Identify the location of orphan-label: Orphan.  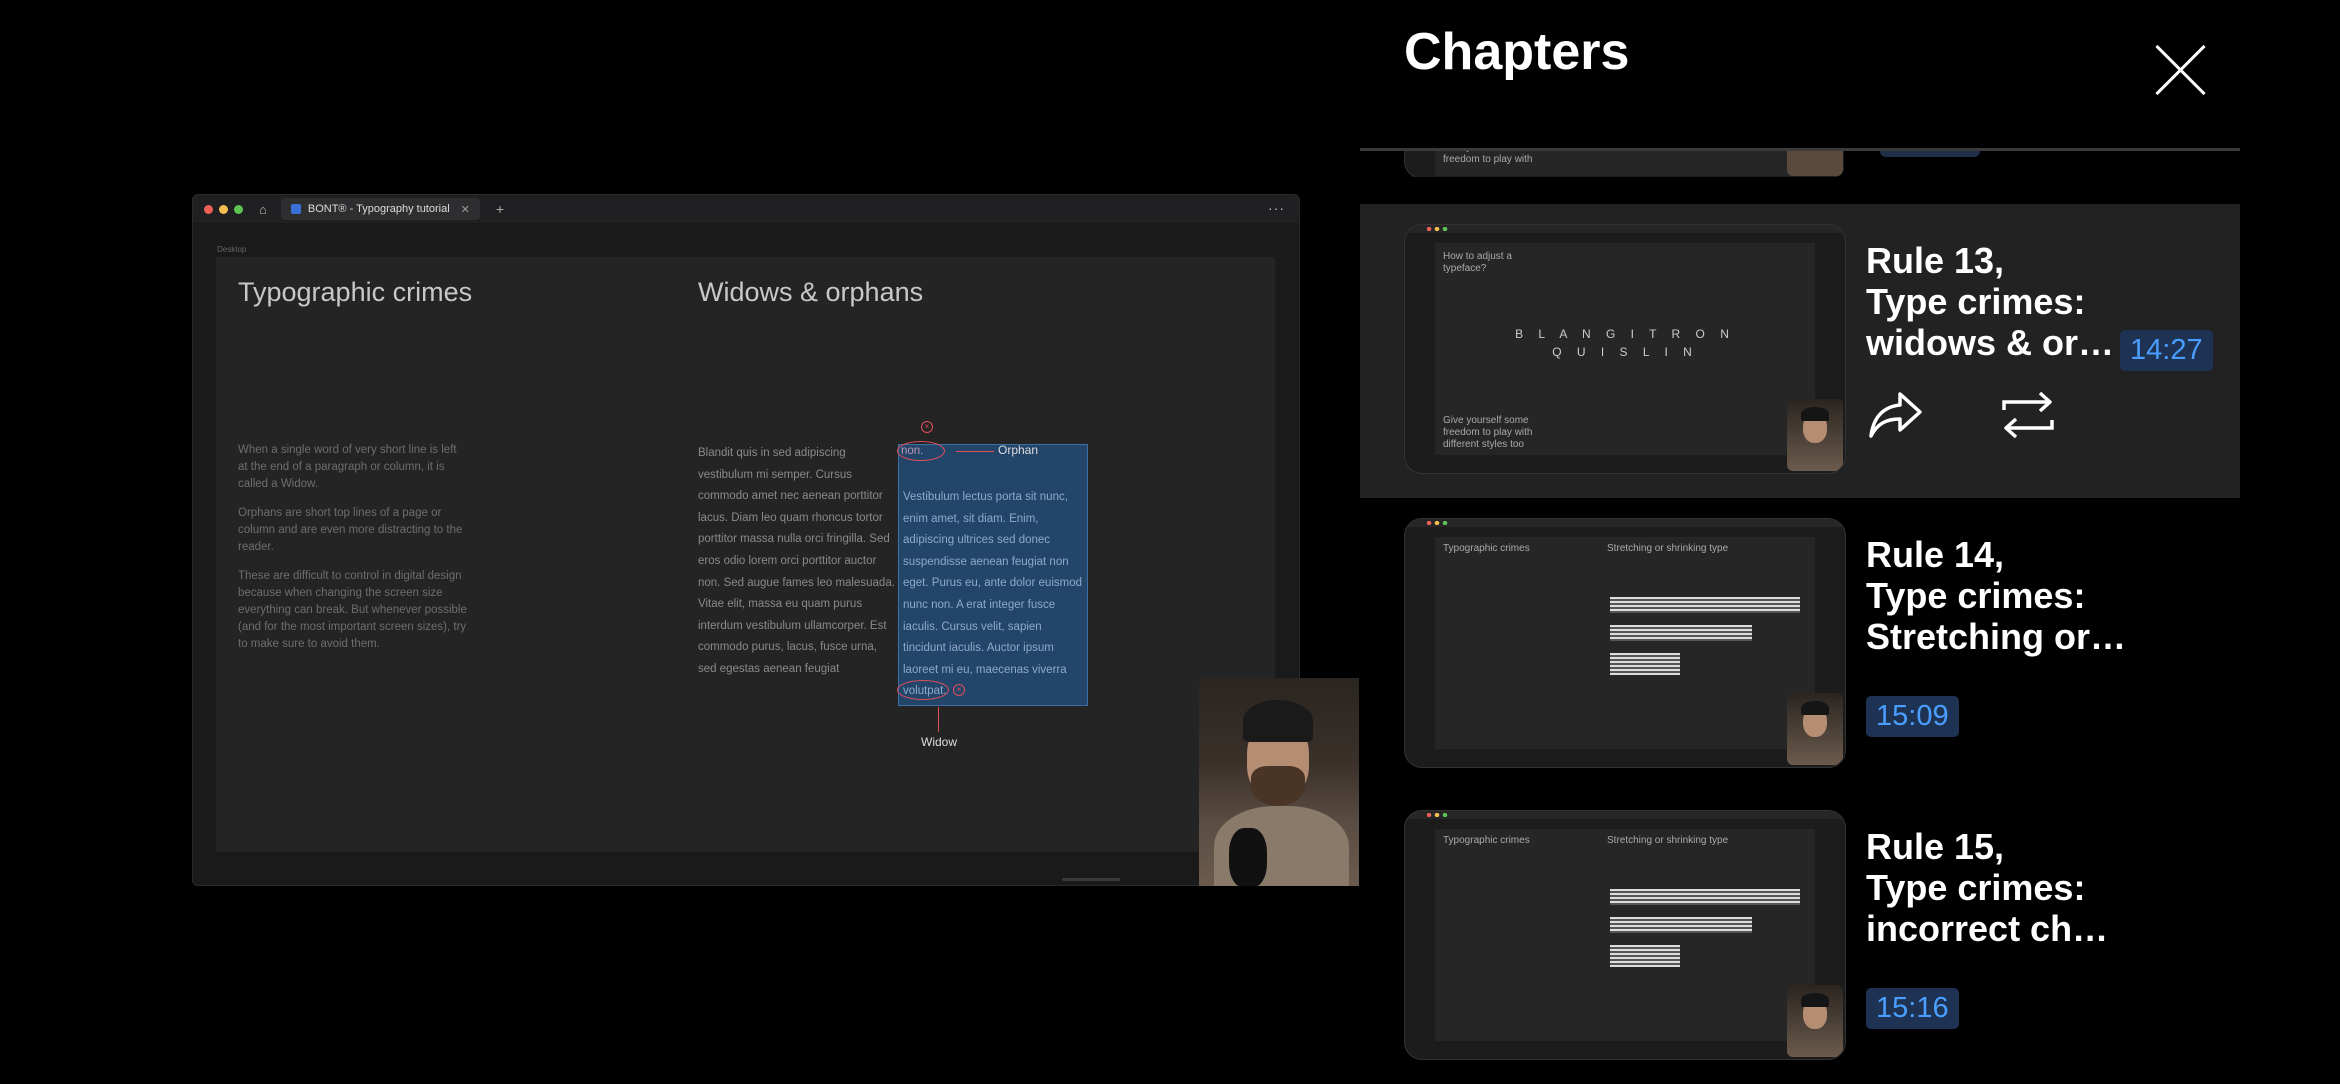
(1018, 450).